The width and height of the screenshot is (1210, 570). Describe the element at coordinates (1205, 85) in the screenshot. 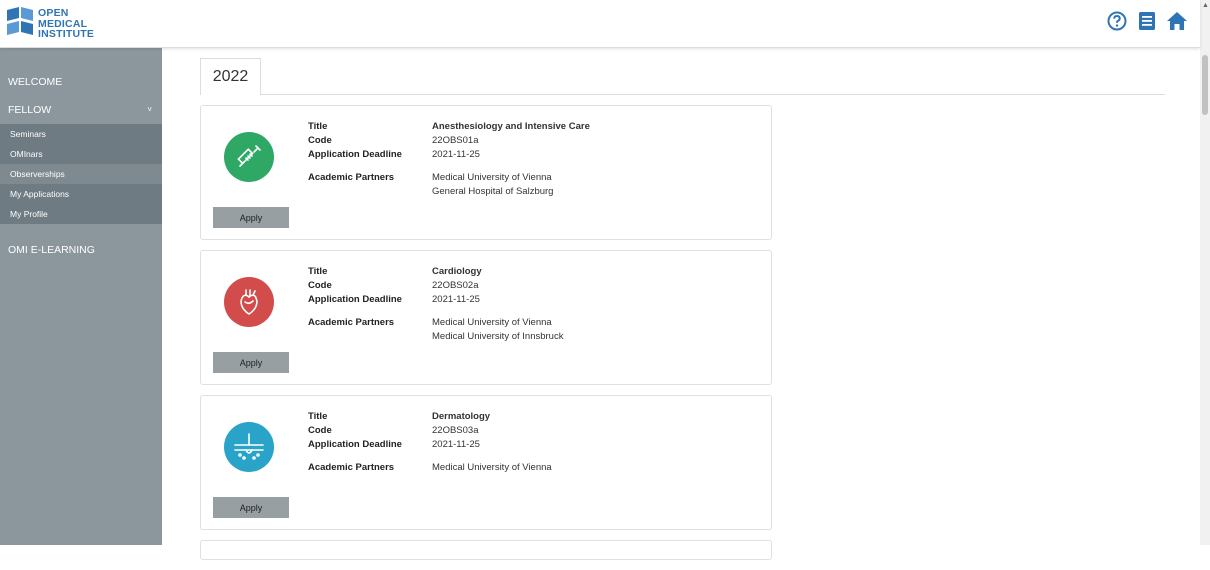

I see `scrollbar-thumb` at that location.